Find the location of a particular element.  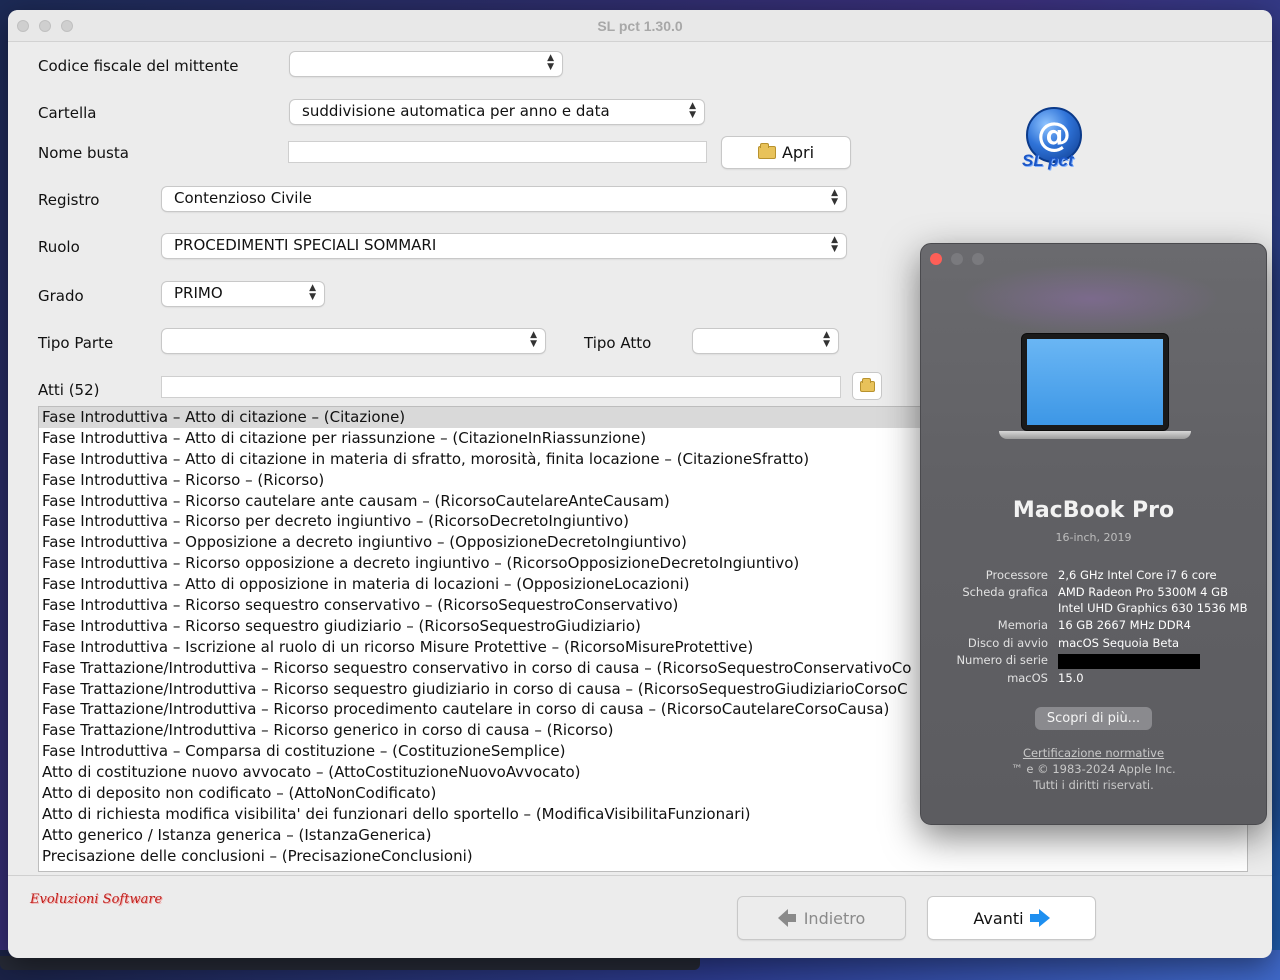

spec-key: Scheda grafica is located at coordinates (1005, 592).